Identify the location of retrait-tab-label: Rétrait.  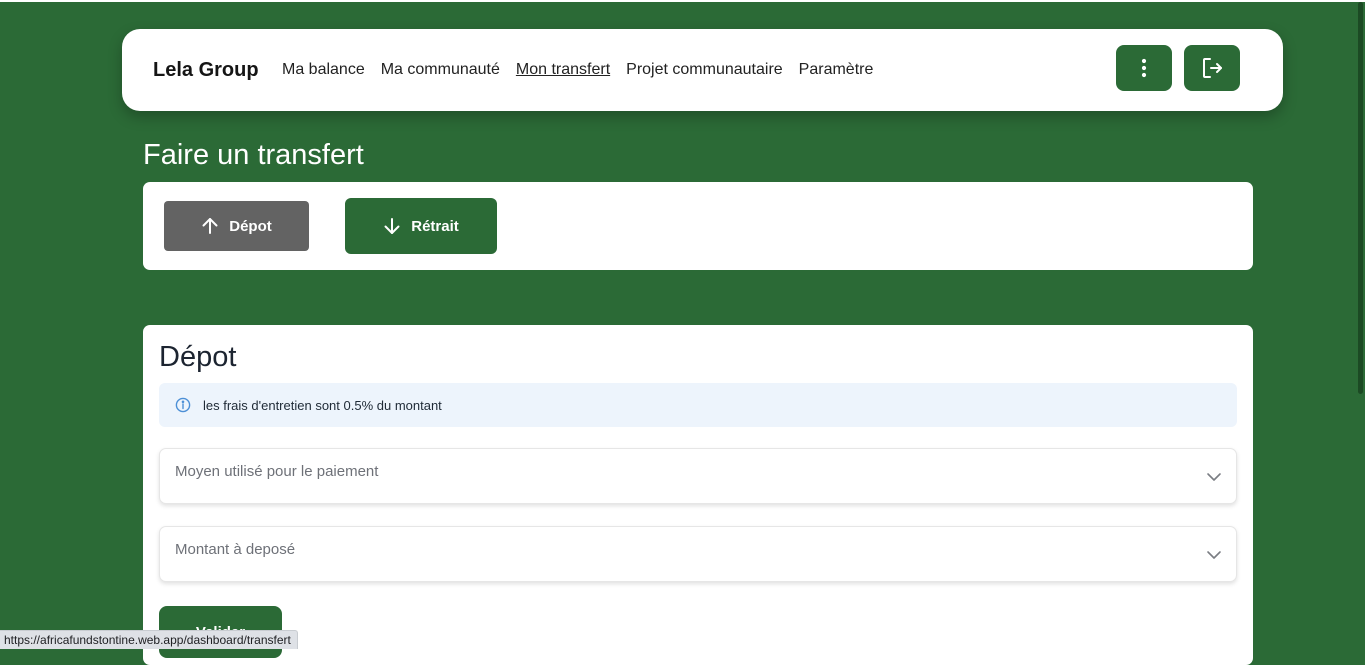
(435, 226).